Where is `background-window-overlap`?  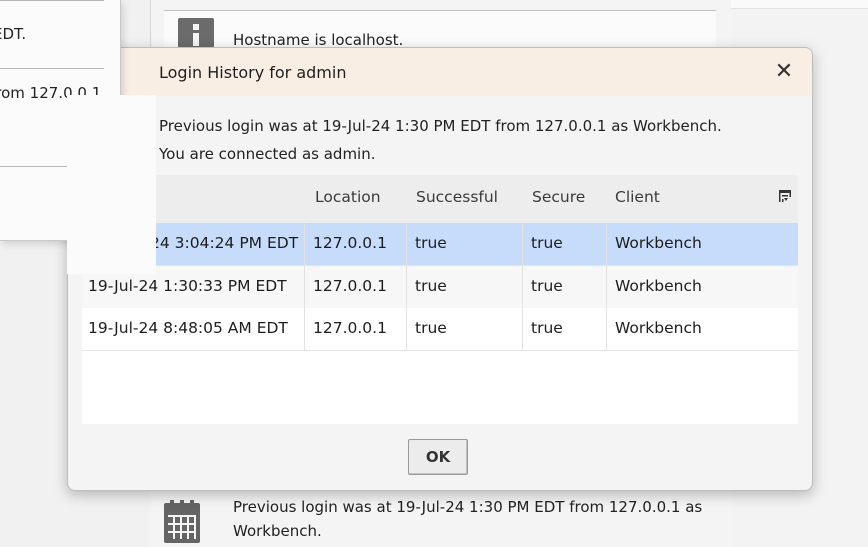
background-window-overlap is located at coordinates (111, 184).